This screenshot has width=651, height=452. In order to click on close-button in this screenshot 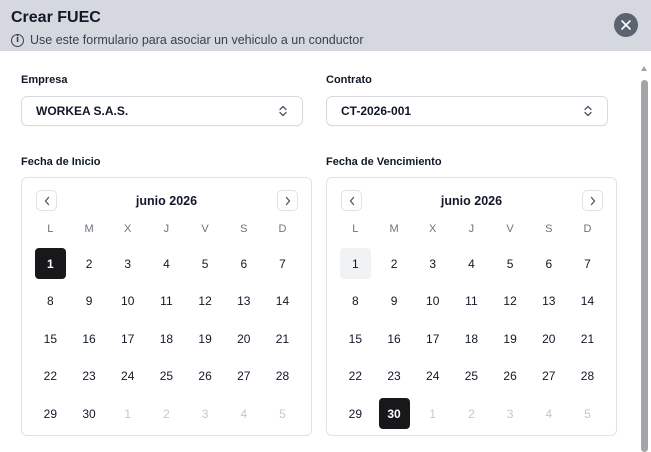, I will do `click(626, 25)`.